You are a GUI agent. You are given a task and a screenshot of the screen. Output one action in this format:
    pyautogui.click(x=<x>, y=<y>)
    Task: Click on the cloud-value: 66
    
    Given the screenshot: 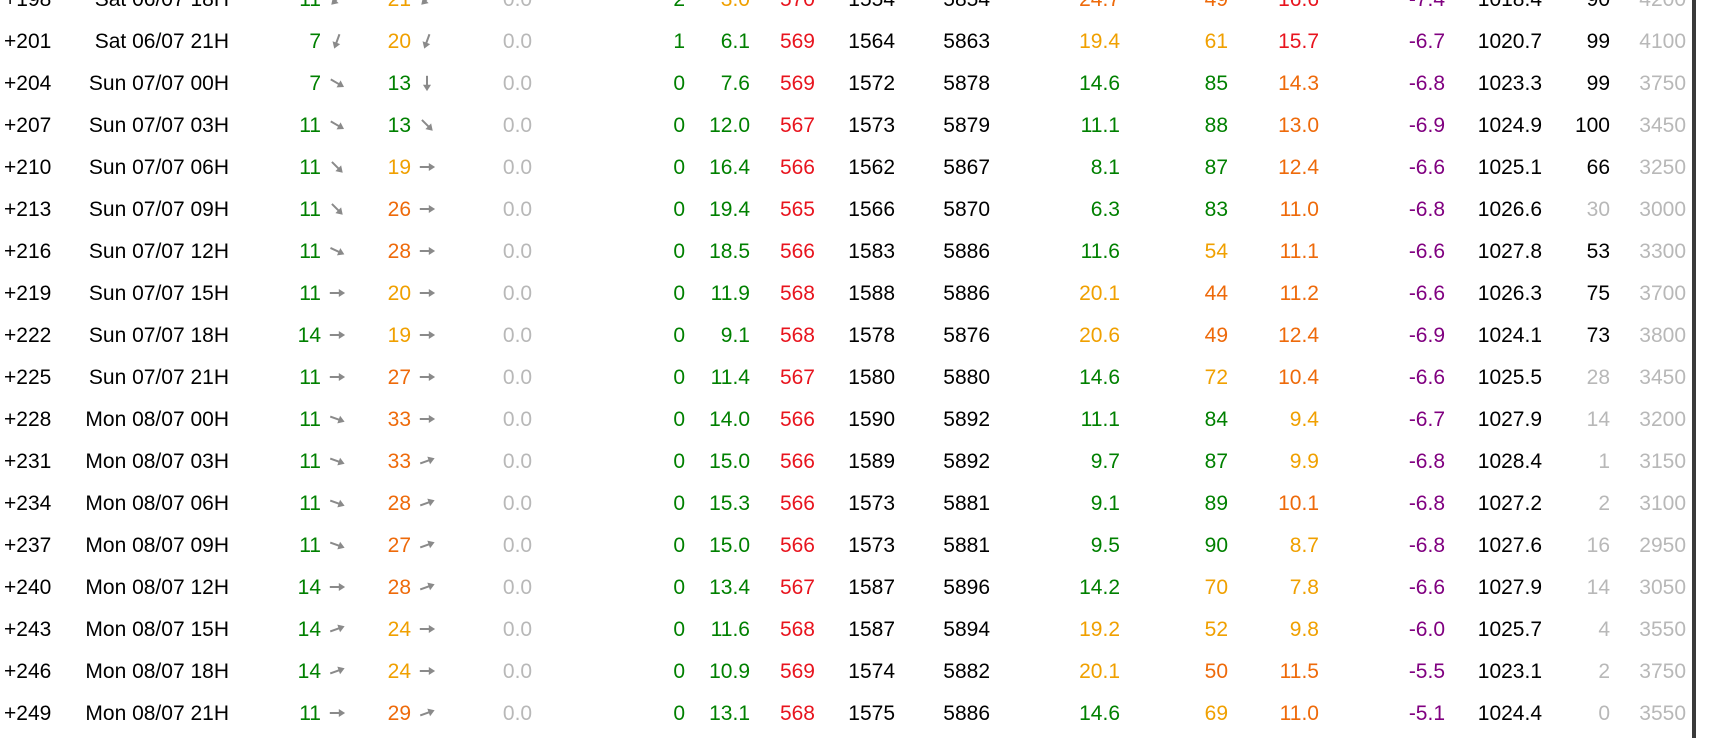 What is the action you would take?
    pyautogui.click(x=1598, y=167)
    